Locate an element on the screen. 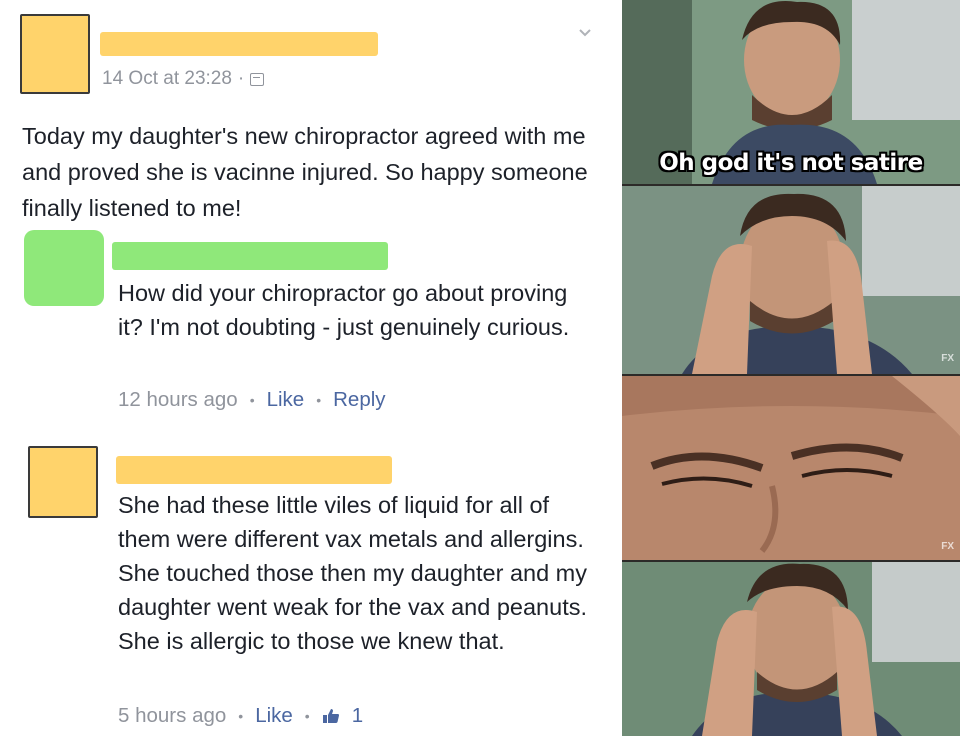 This screenshot has width=960, height=736. meme-panel-2: FX is located at coordinates (791, 280).